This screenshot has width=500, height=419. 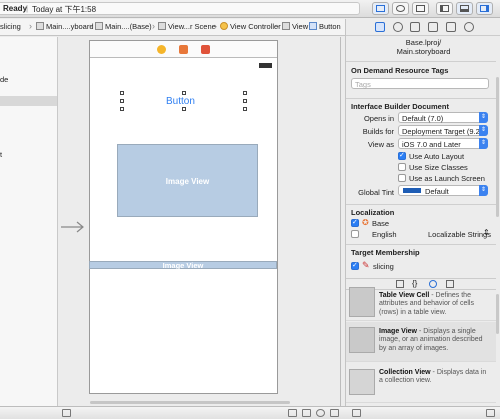 What do you see at coordinates (444, 8) in the screenshot?
I see `navigator-toggle-button` at bounding box center [444, 8].